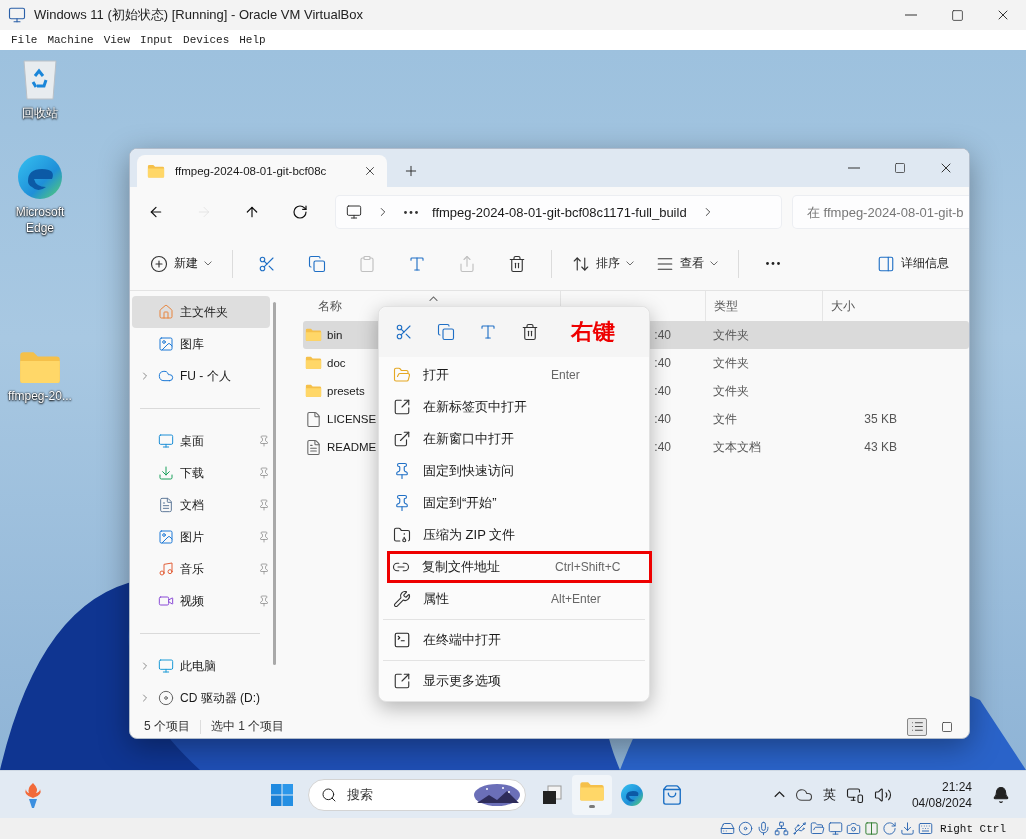 The width and height of the screenshot is (1026, 839). I want to click on file-name: bin, so click(335, 335).